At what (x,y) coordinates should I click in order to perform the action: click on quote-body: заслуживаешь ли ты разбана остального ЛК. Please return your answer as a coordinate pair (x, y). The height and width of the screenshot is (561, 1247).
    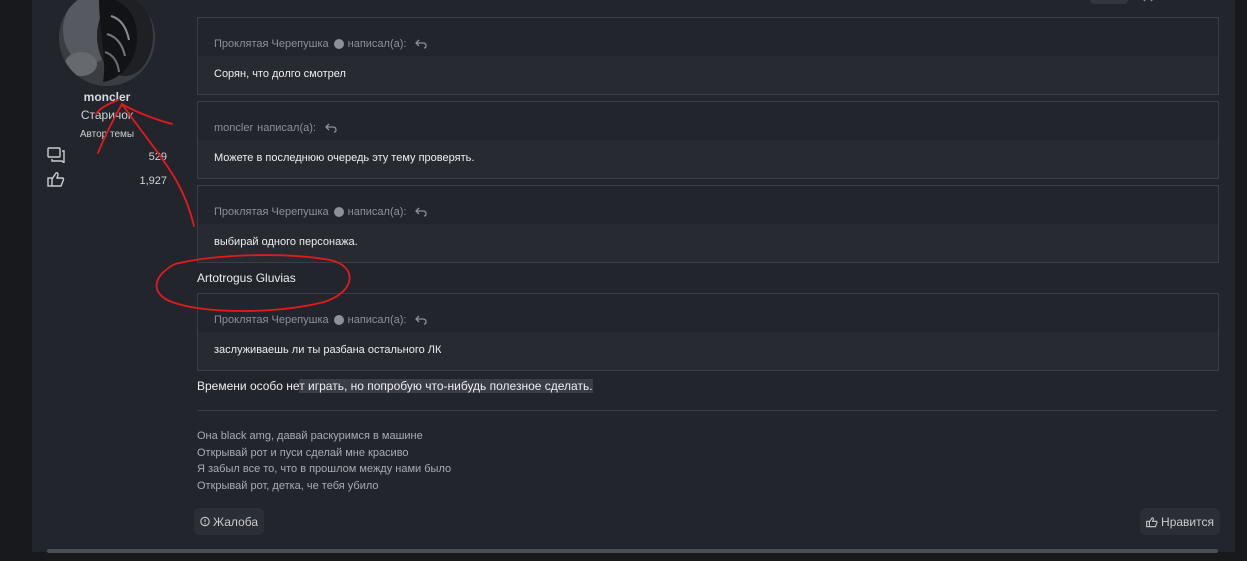
    Looking at the image, I should click on (708, 351).